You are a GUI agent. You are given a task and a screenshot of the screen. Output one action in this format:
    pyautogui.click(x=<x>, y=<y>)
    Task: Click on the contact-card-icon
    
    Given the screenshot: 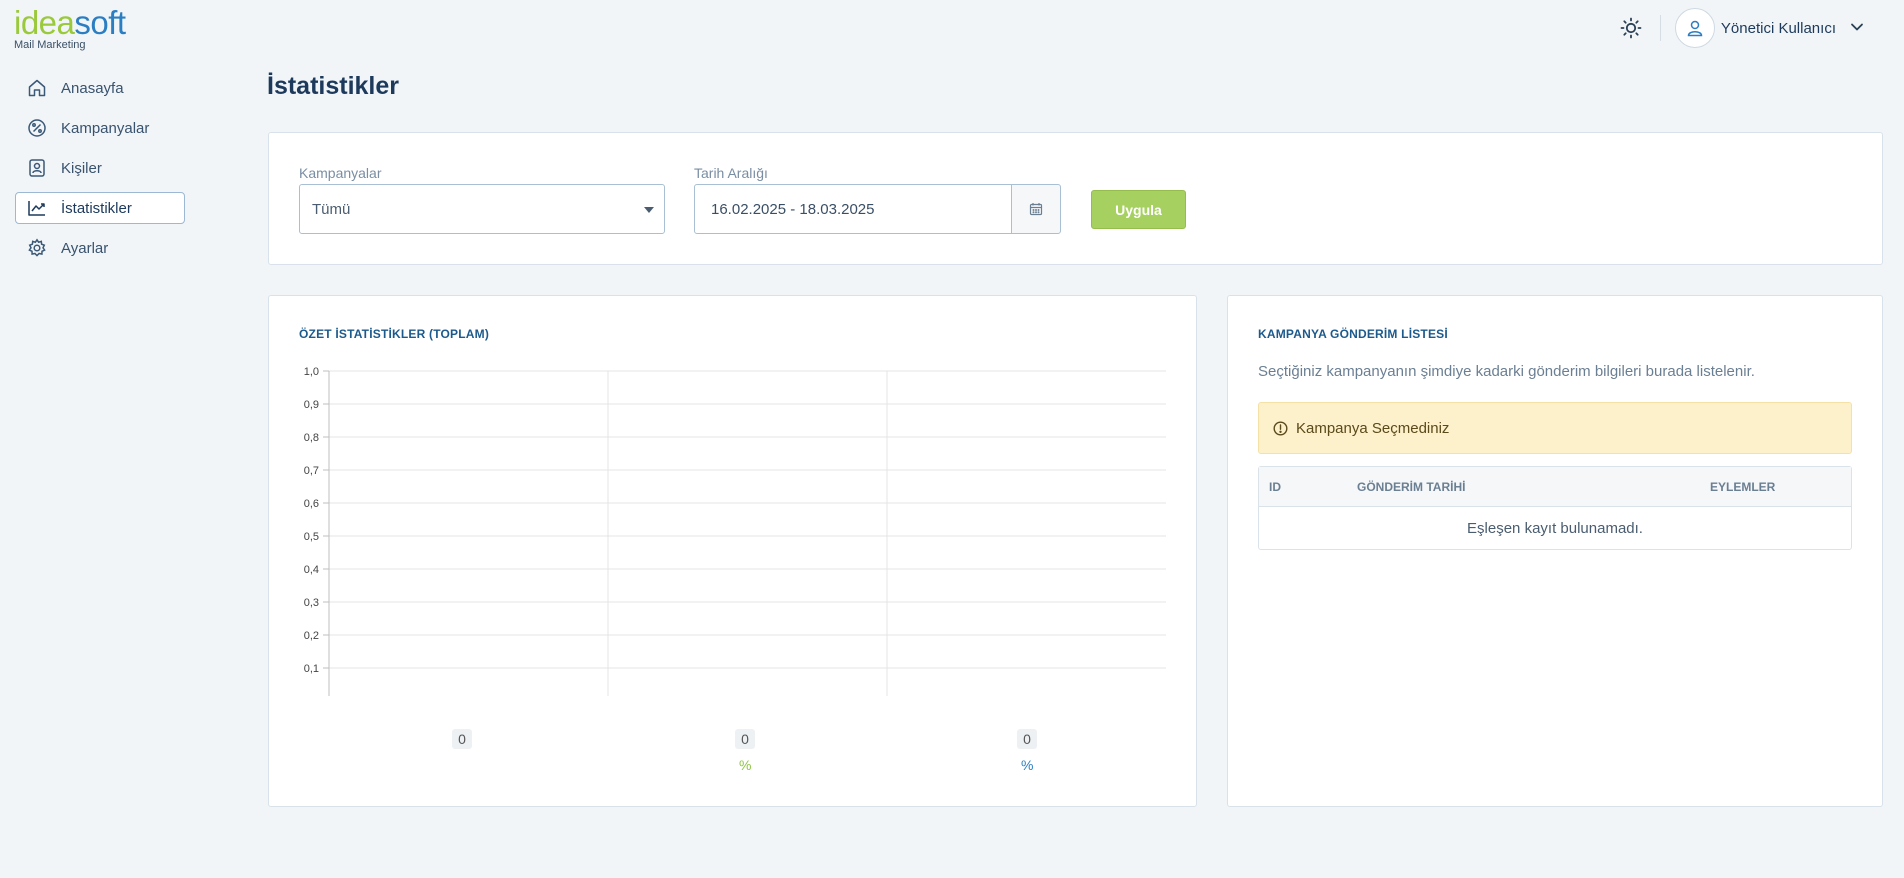 What is the action you would take?
    pyautogui.click(x=37, y=168)
    